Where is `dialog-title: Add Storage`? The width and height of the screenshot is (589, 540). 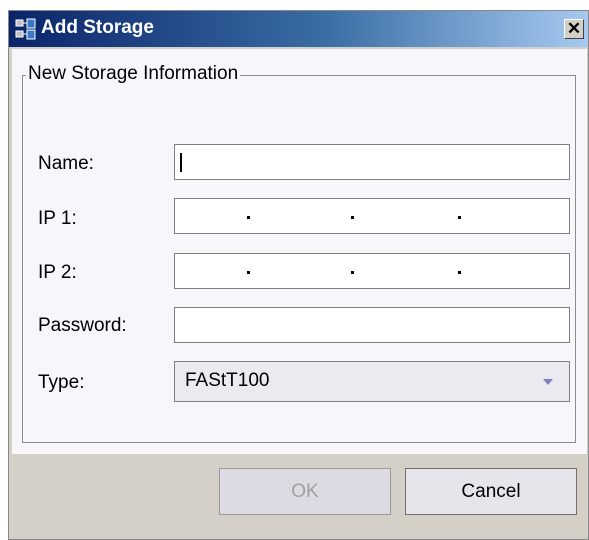 dialog-title: Add Storage is located at coordinates (97, 27).